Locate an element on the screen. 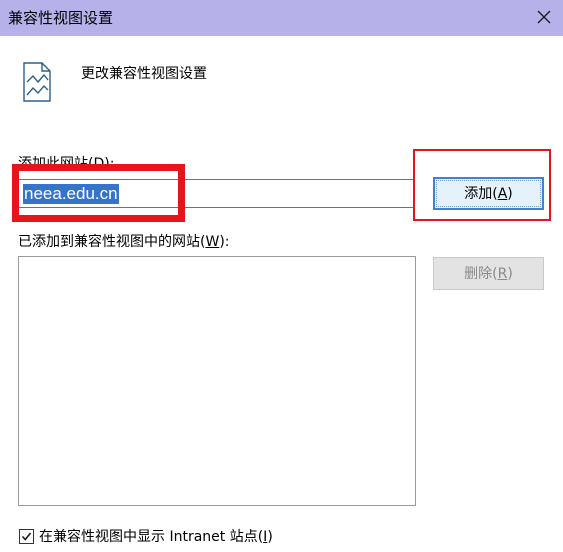 The height and width of the screenshot is (552, 563). remove-button: 删除(R) is located at coordinates (488, 273).